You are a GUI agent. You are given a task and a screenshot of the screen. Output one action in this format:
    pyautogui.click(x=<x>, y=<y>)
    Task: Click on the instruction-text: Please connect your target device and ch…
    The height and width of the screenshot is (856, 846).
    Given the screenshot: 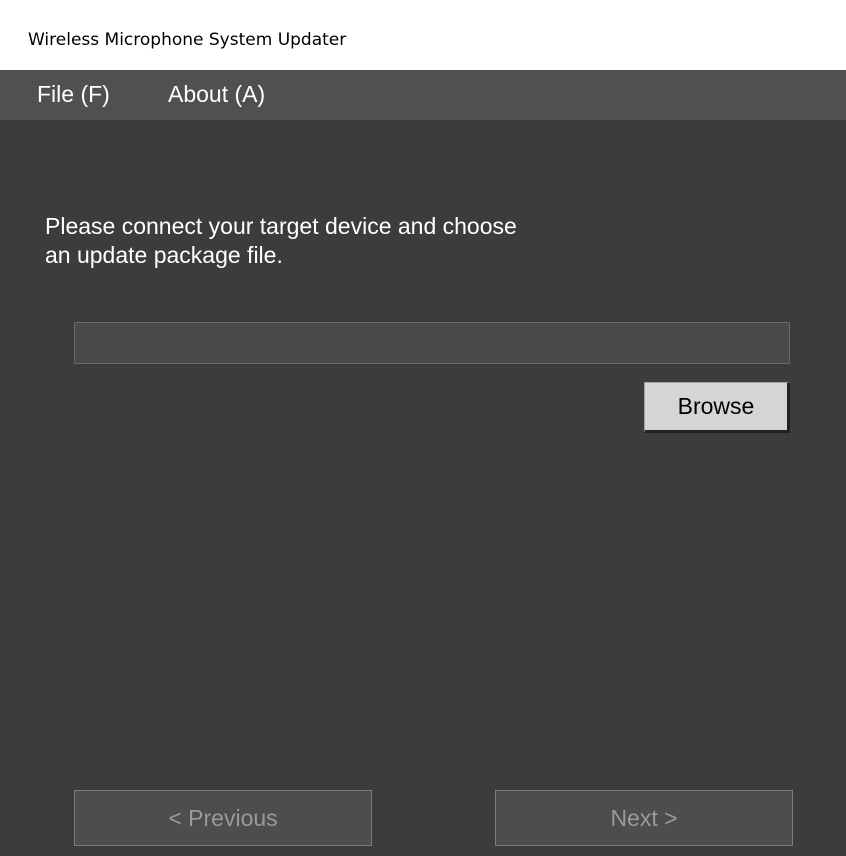 What is the action you would take?
    pyautogui.click(x=395, y=241)
    